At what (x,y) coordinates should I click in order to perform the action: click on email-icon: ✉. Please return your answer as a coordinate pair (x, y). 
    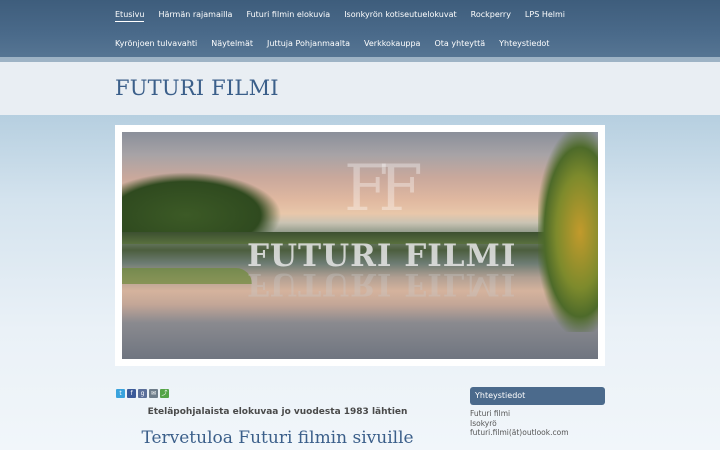
    Looking at the image, I should click on (153, 393).